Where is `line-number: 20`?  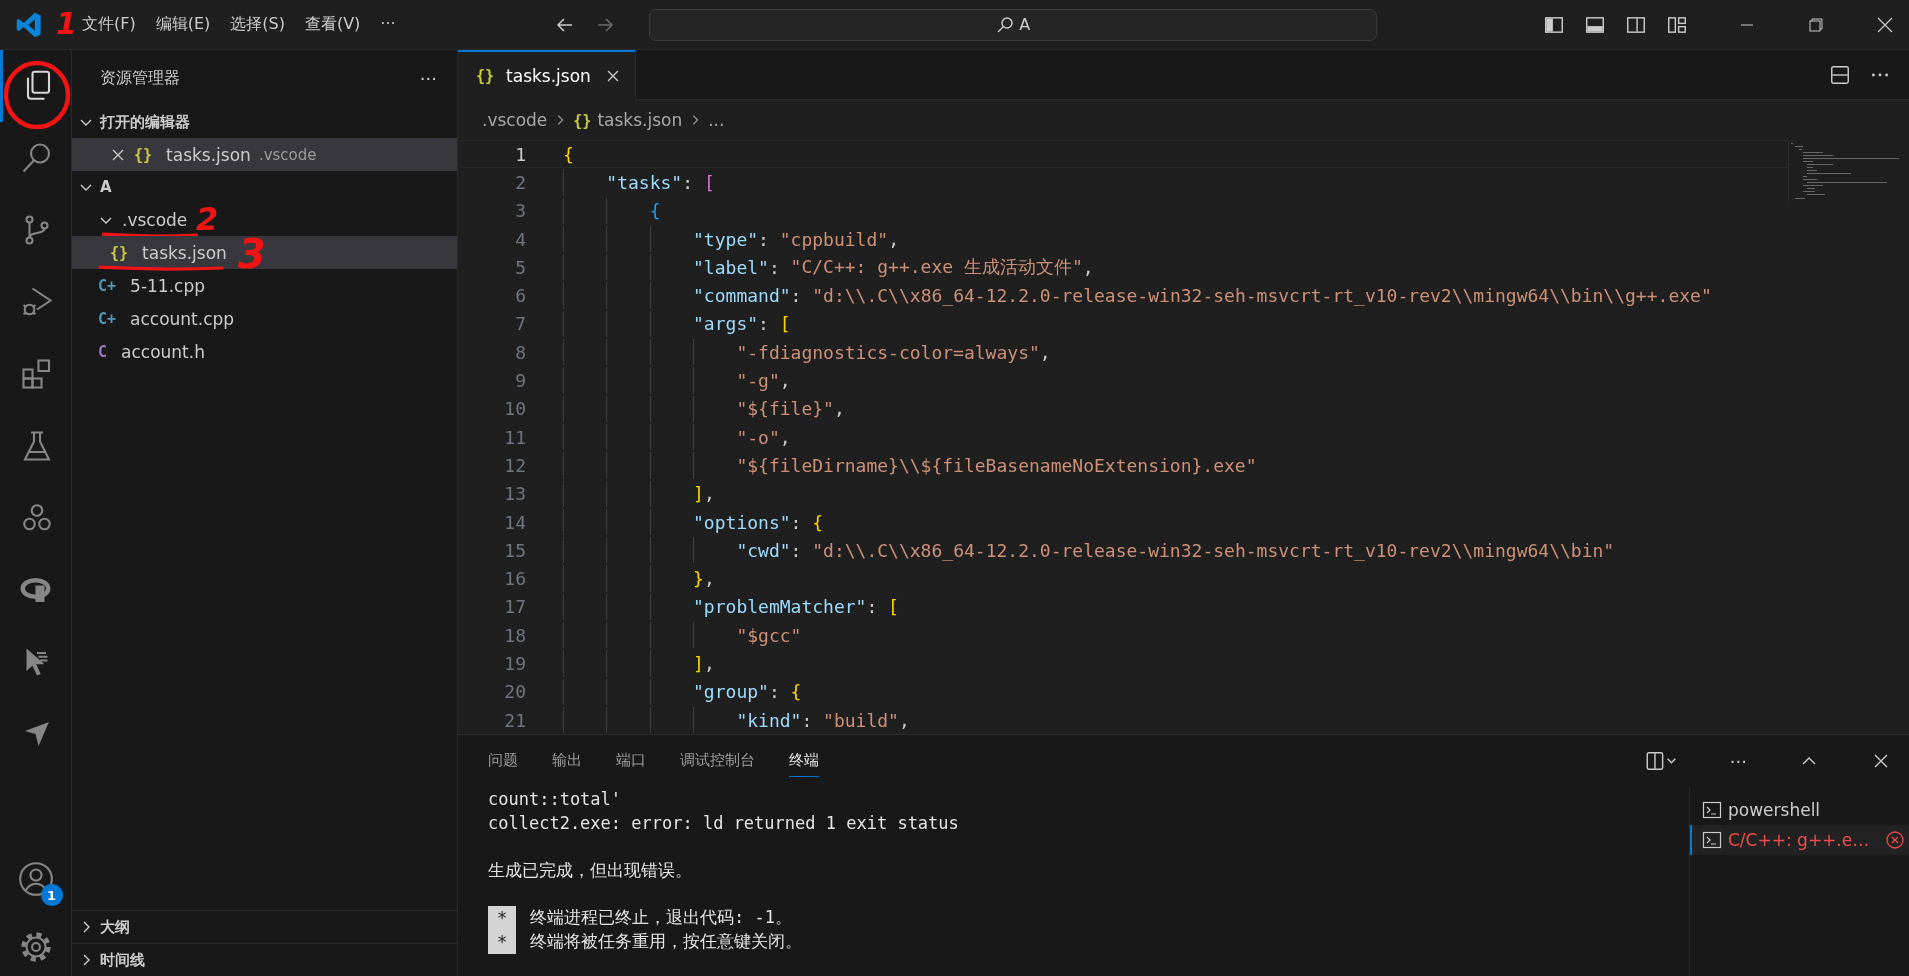 line-number: 20 is located at coordinates (514, 692).